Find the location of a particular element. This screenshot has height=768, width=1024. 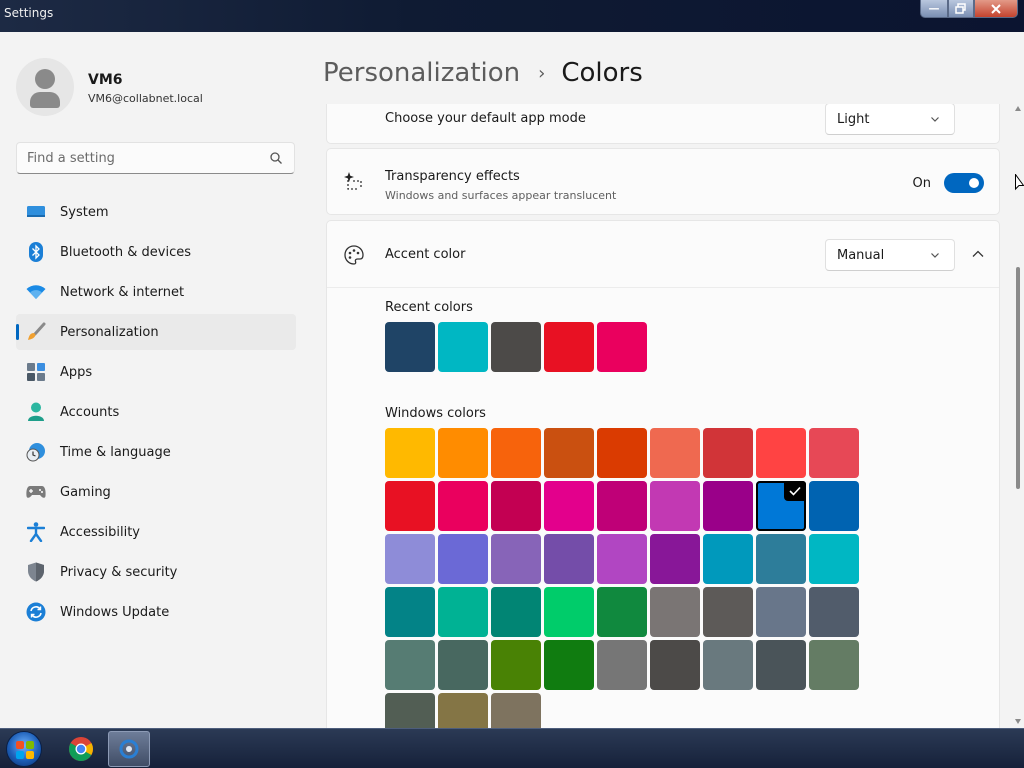

sidebar-item-windows-update: Windows Update is located at coordinates (156, 612).